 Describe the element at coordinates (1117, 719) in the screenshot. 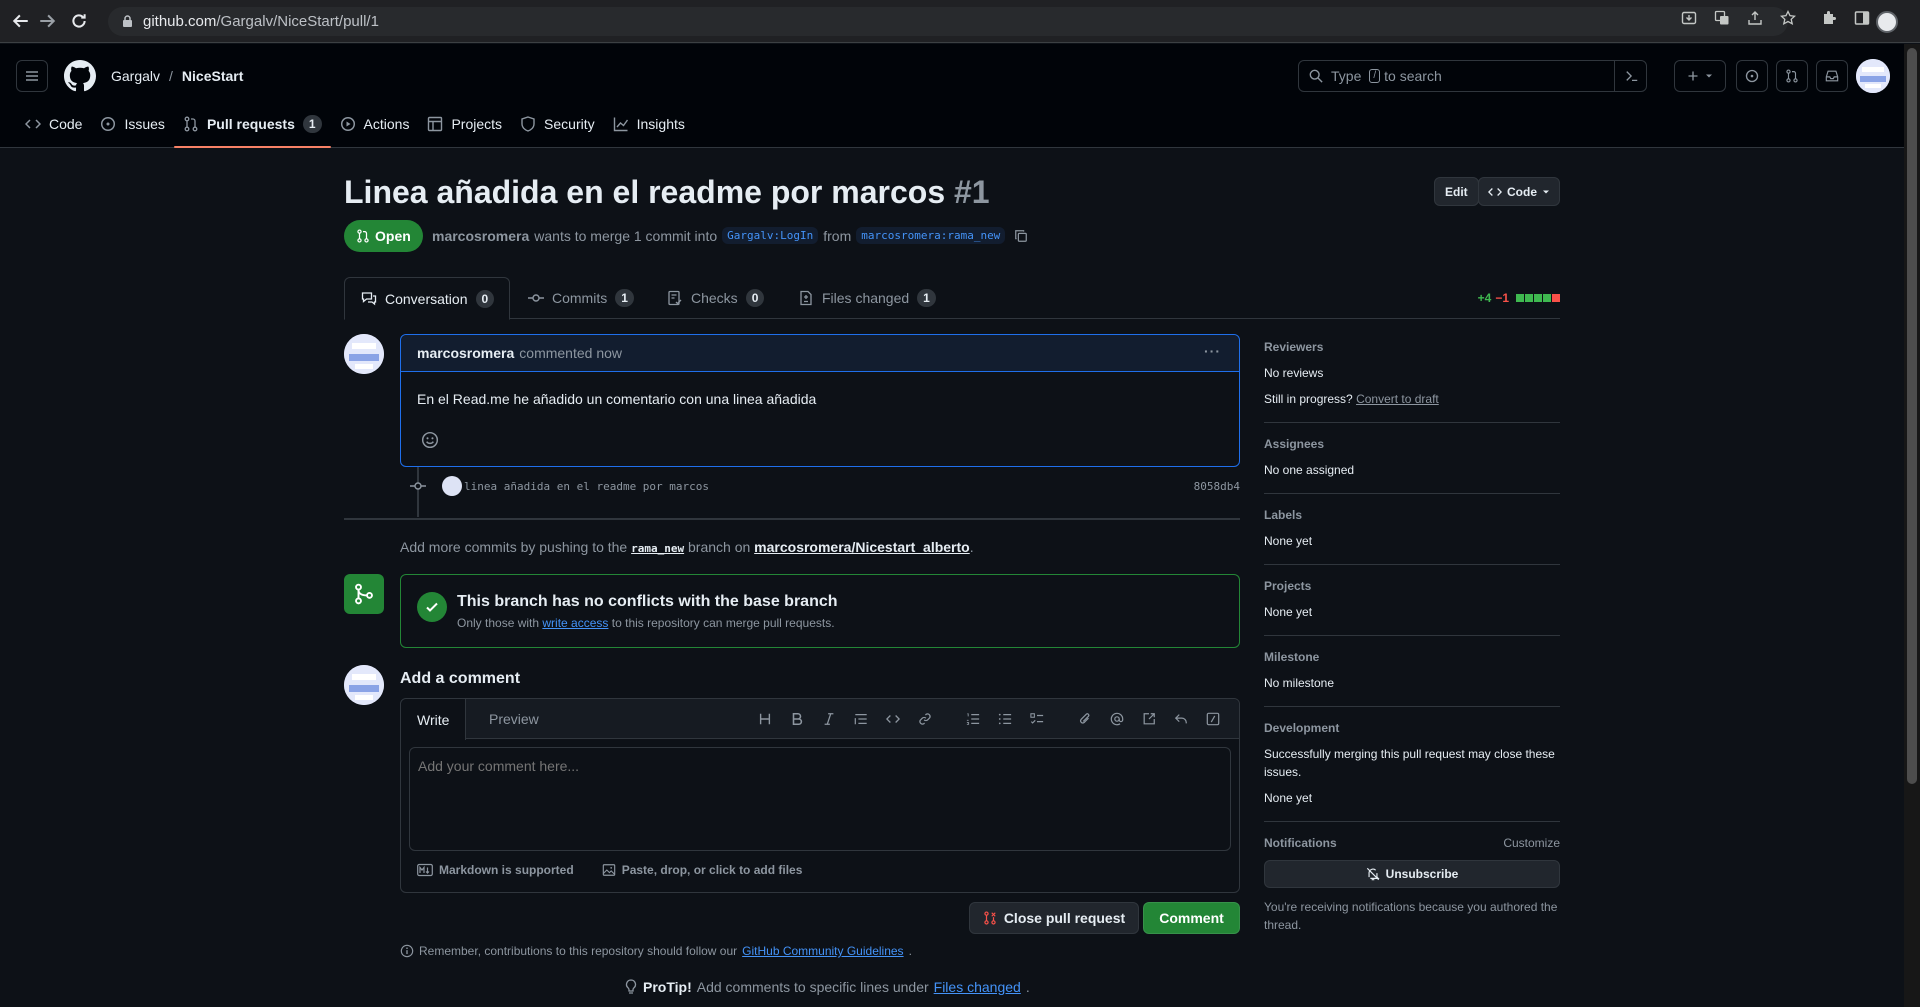

I see `mention-icon` at that location.